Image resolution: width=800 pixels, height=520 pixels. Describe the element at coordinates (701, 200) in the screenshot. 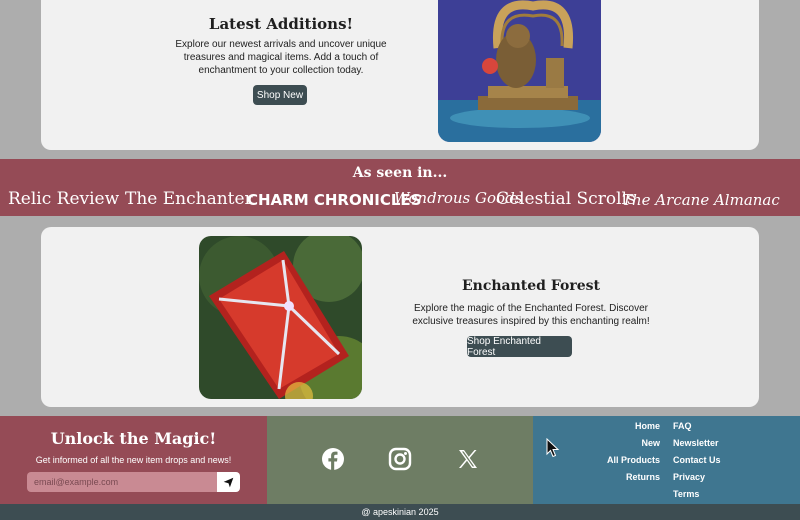

I see `brand-logo: The Arcane Almanac` at that location.